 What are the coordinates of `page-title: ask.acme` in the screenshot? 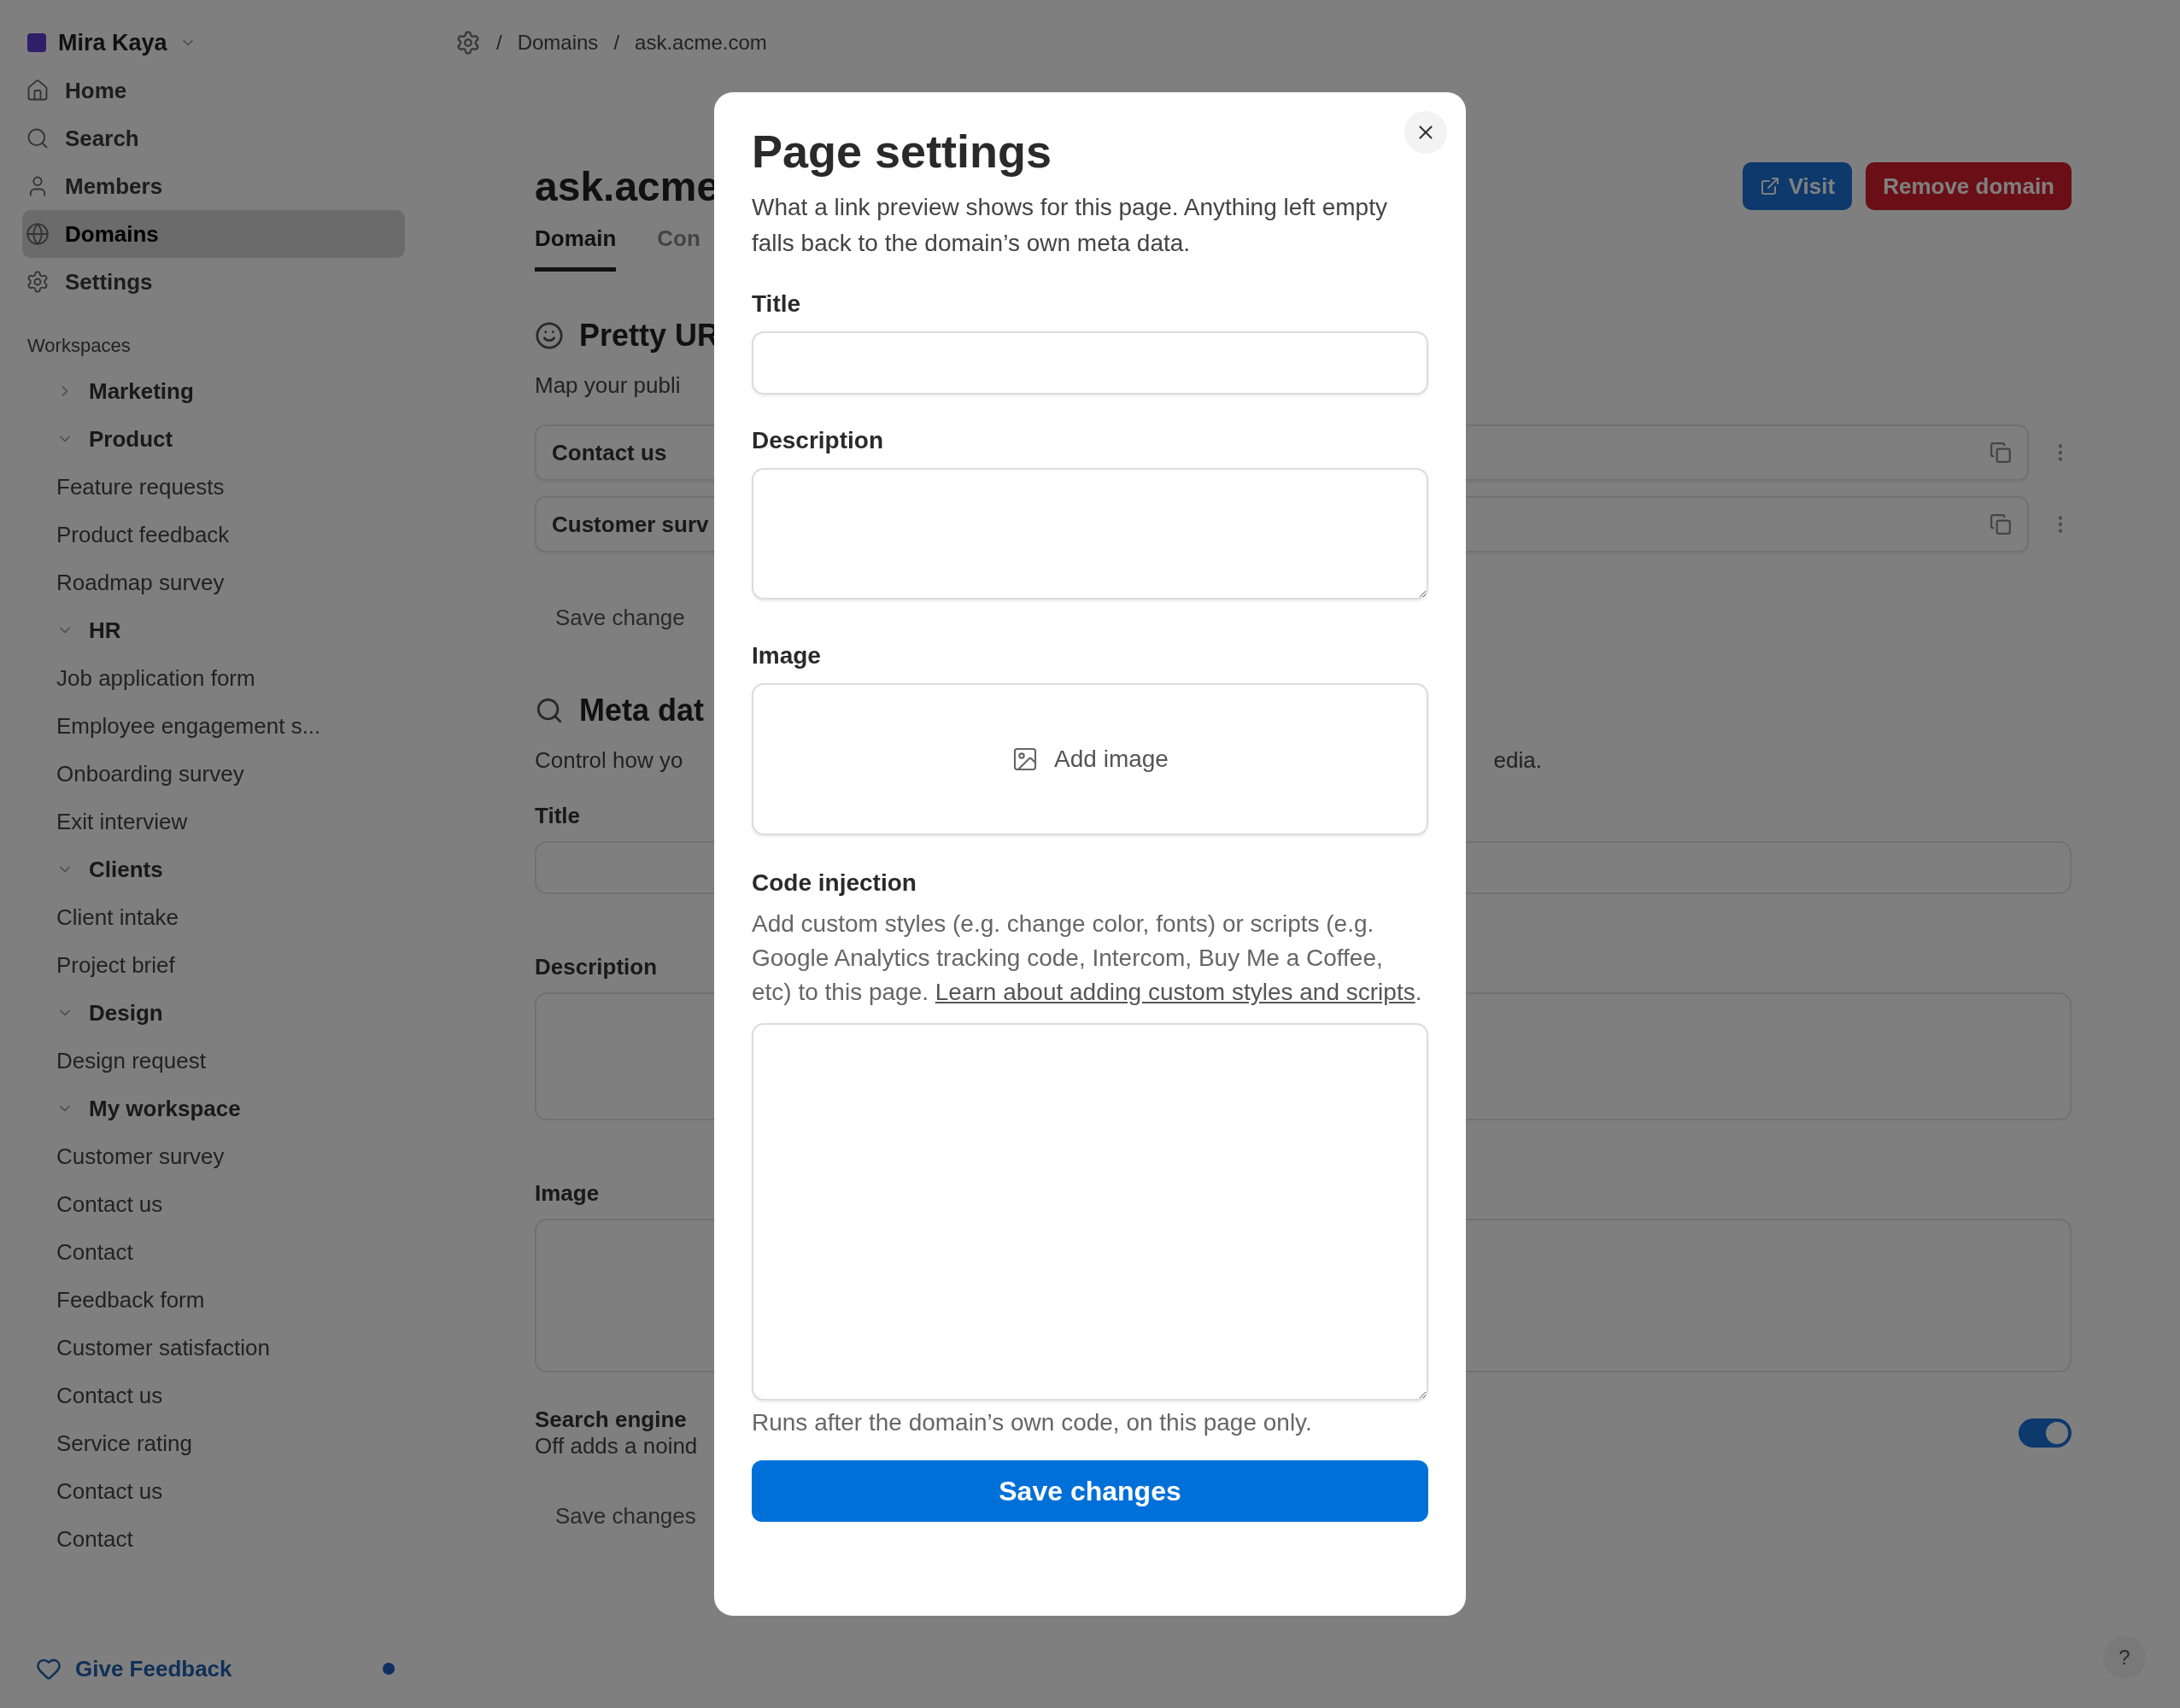 It's located at (627, 186).